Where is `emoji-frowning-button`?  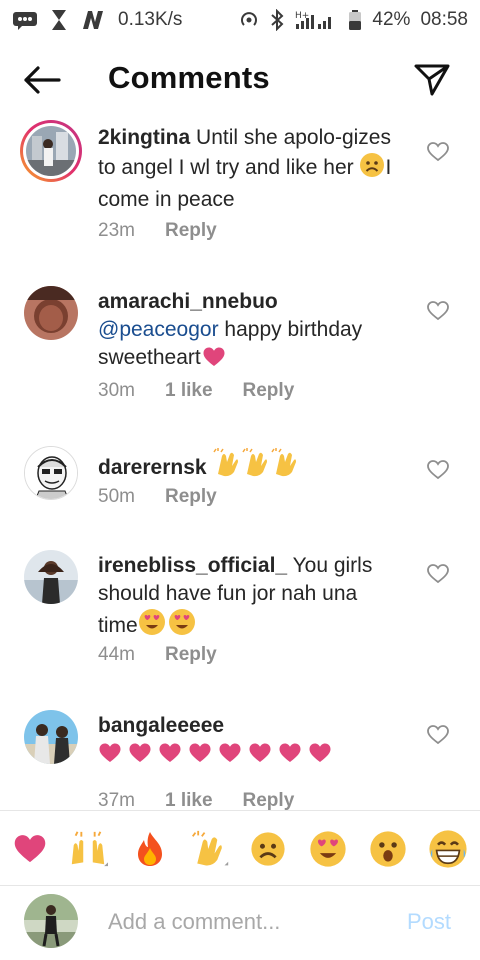 emoji-frowning-button is located at coordinates (268, 849).